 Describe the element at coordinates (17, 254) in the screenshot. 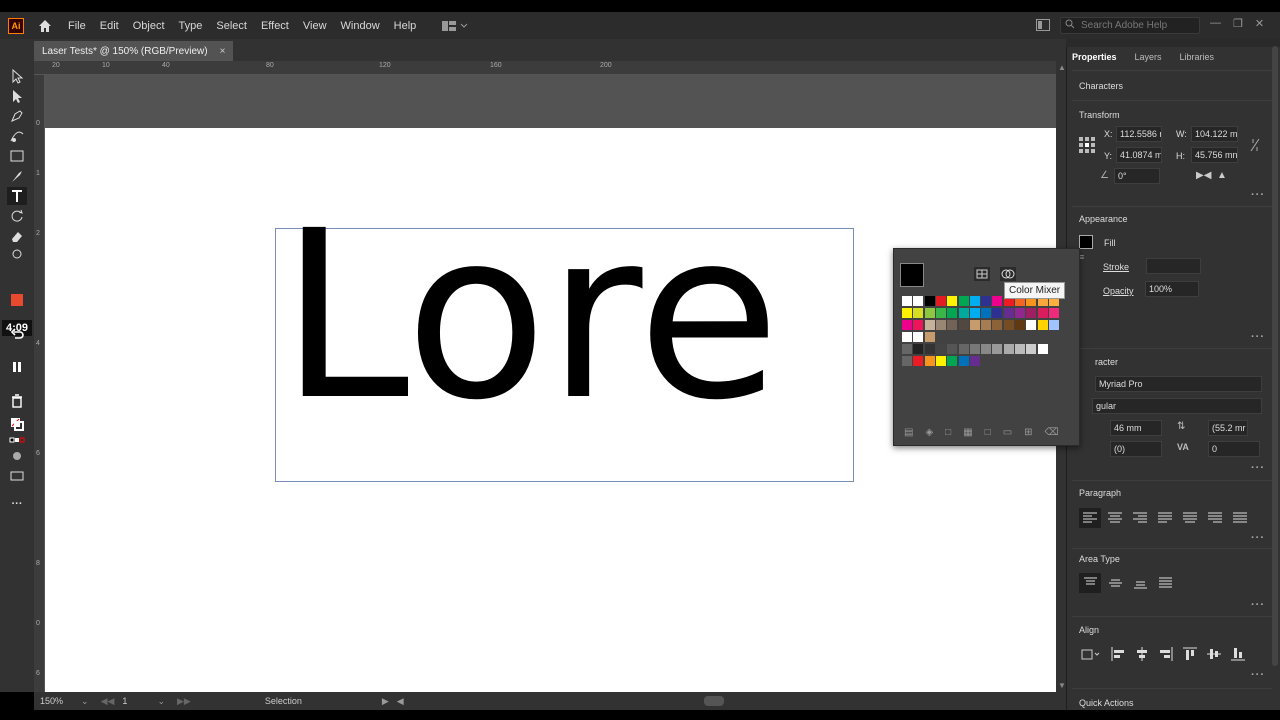

I see `rotate-view-icon` at that location.